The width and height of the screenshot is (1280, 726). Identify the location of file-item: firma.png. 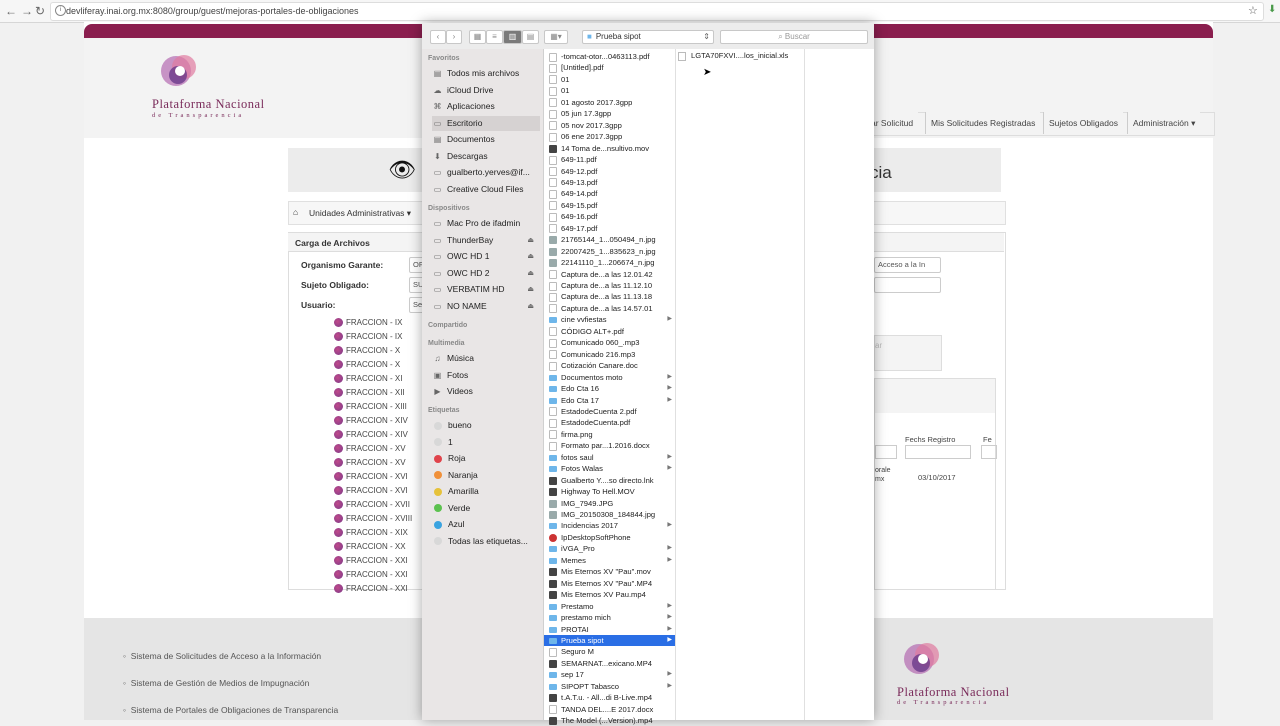
(609, 434).